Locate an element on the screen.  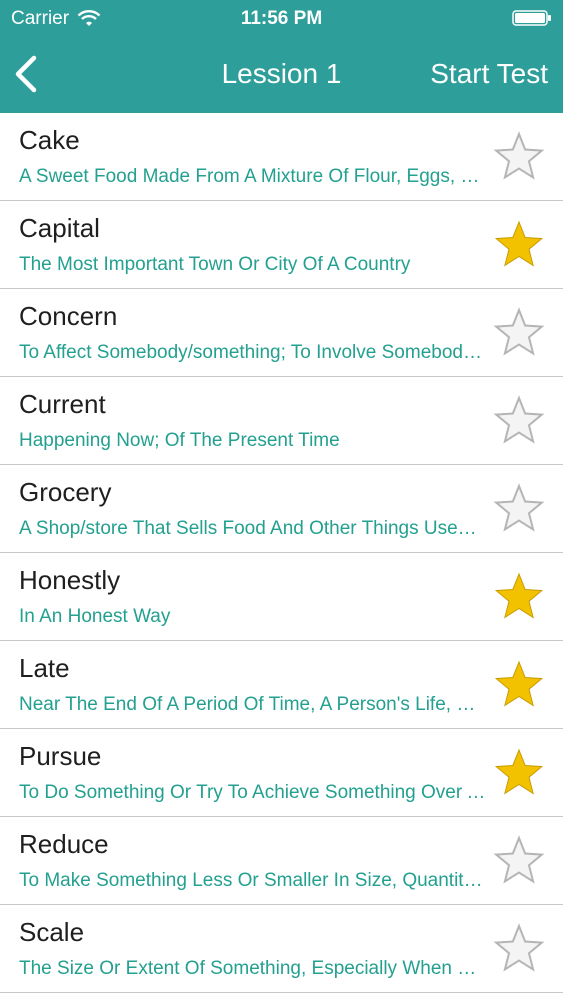
header: Carrier 11:56 PM Lession 1 Start Test is located at coordinates (281, 56).